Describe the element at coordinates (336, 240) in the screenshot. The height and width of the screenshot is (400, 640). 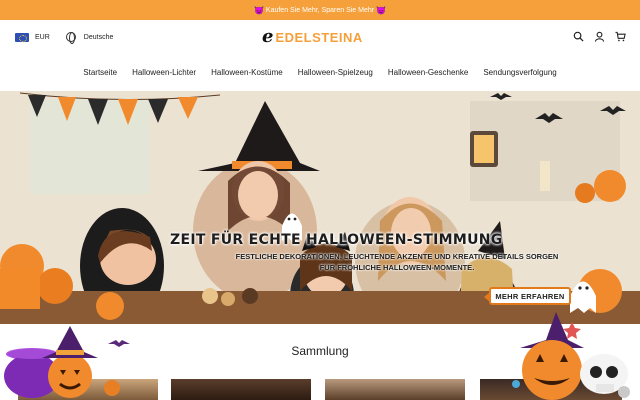
I see `hero-title: ZEIT FÜR ECHTE HALLOWEEN-STIMMUNG` at that location.